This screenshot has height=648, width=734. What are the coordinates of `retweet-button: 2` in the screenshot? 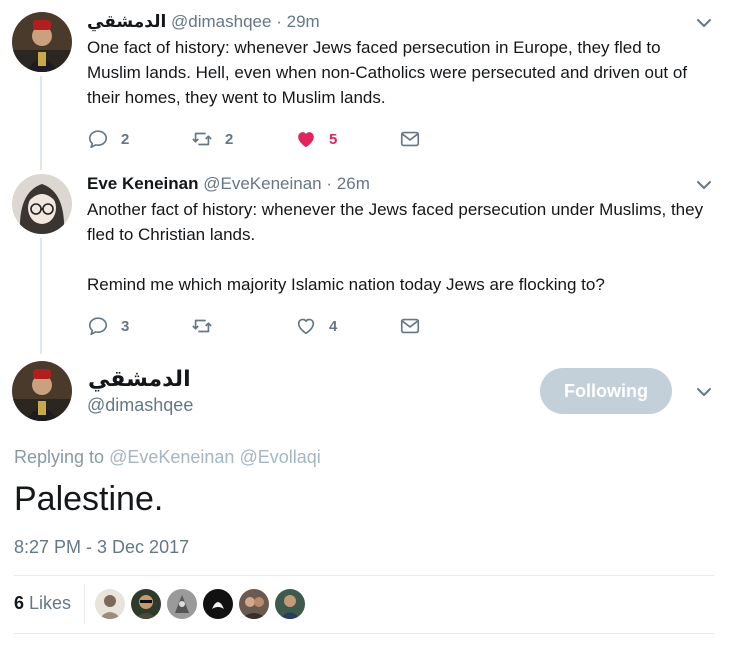 It's located at (243, 139).